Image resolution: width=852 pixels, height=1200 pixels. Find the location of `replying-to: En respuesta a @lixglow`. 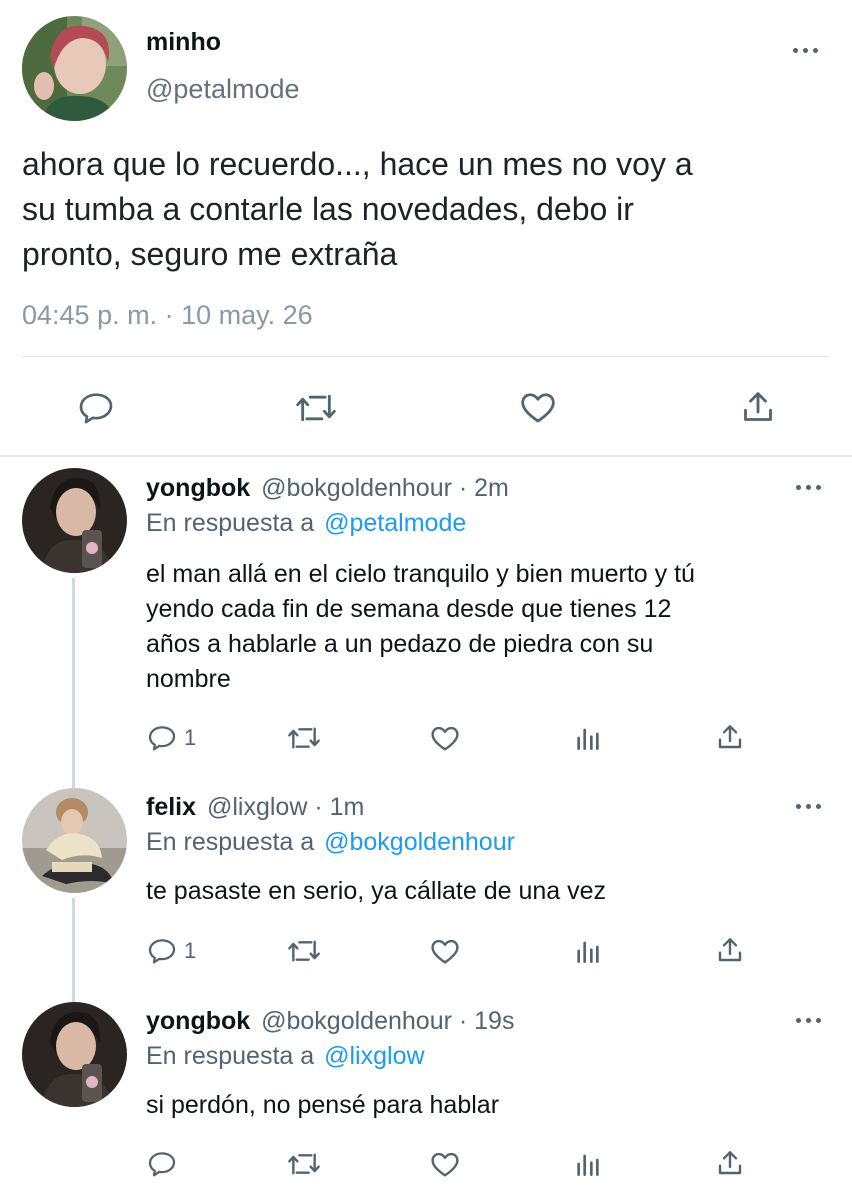

replying-to: En respuesta a @lixglow is located at coordinates (285, 1056).